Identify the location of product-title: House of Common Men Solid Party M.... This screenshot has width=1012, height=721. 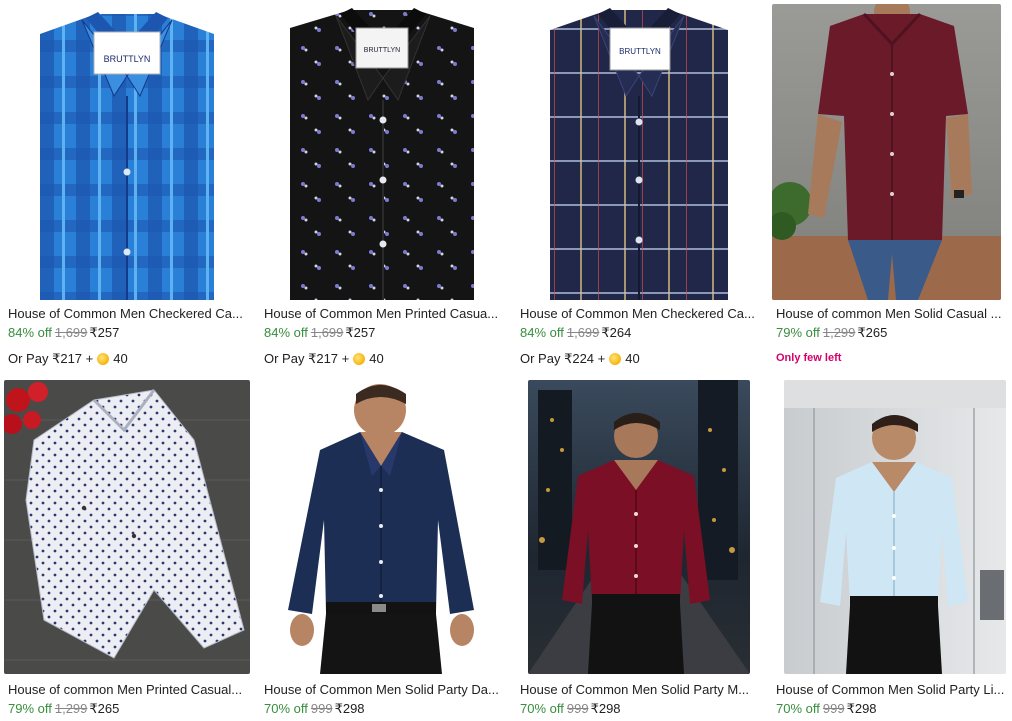
(641, 690).